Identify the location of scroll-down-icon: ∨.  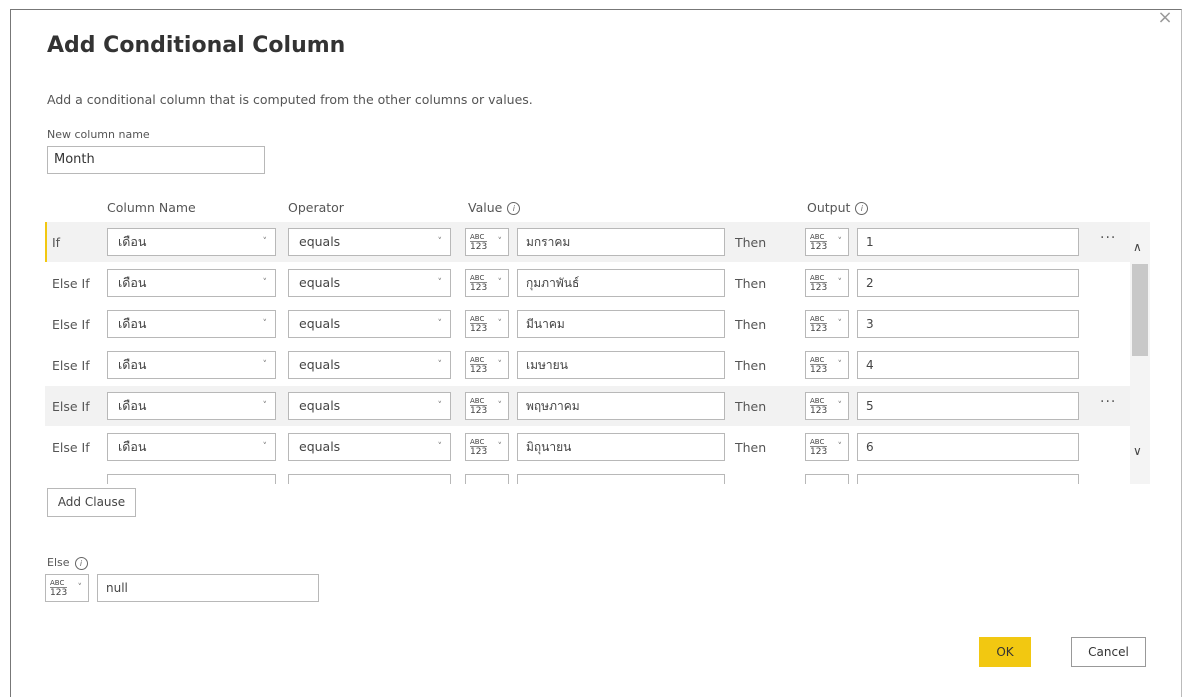
(1137, 451).